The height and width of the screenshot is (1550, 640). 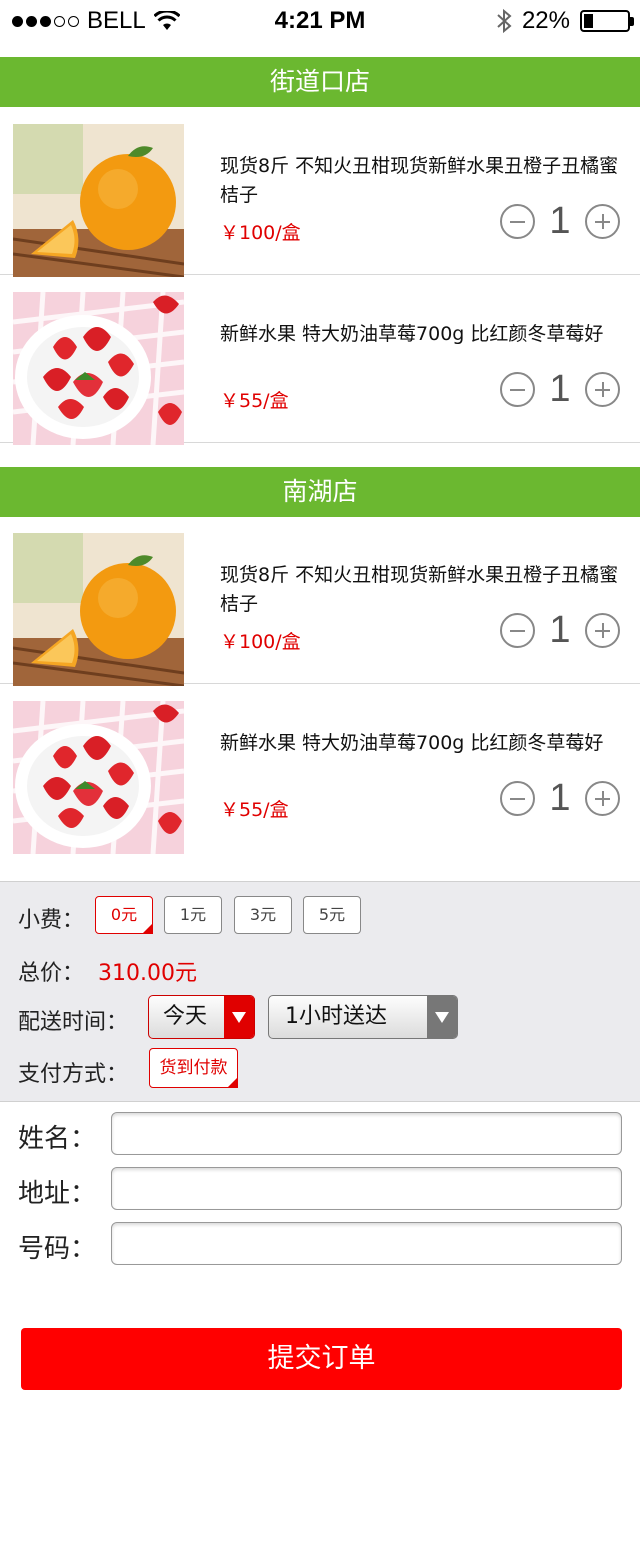 I want to click on delivery-window-value: 1小时送达, so click(x=336, y=1016).